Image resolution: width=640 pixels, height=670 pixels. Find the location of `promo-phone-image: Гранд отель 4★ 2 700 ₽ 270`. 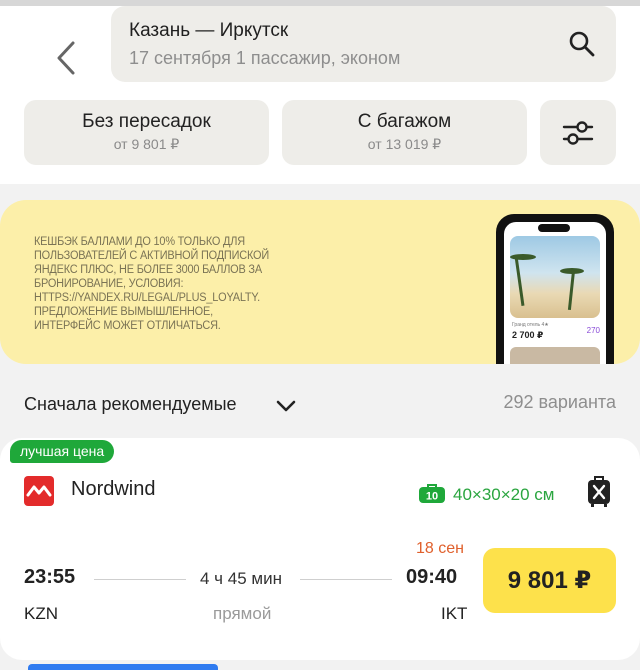

promo-phone-image: Гранд отель 4★ 2 700 ₽ 270 is located at coordinates (555, 289).